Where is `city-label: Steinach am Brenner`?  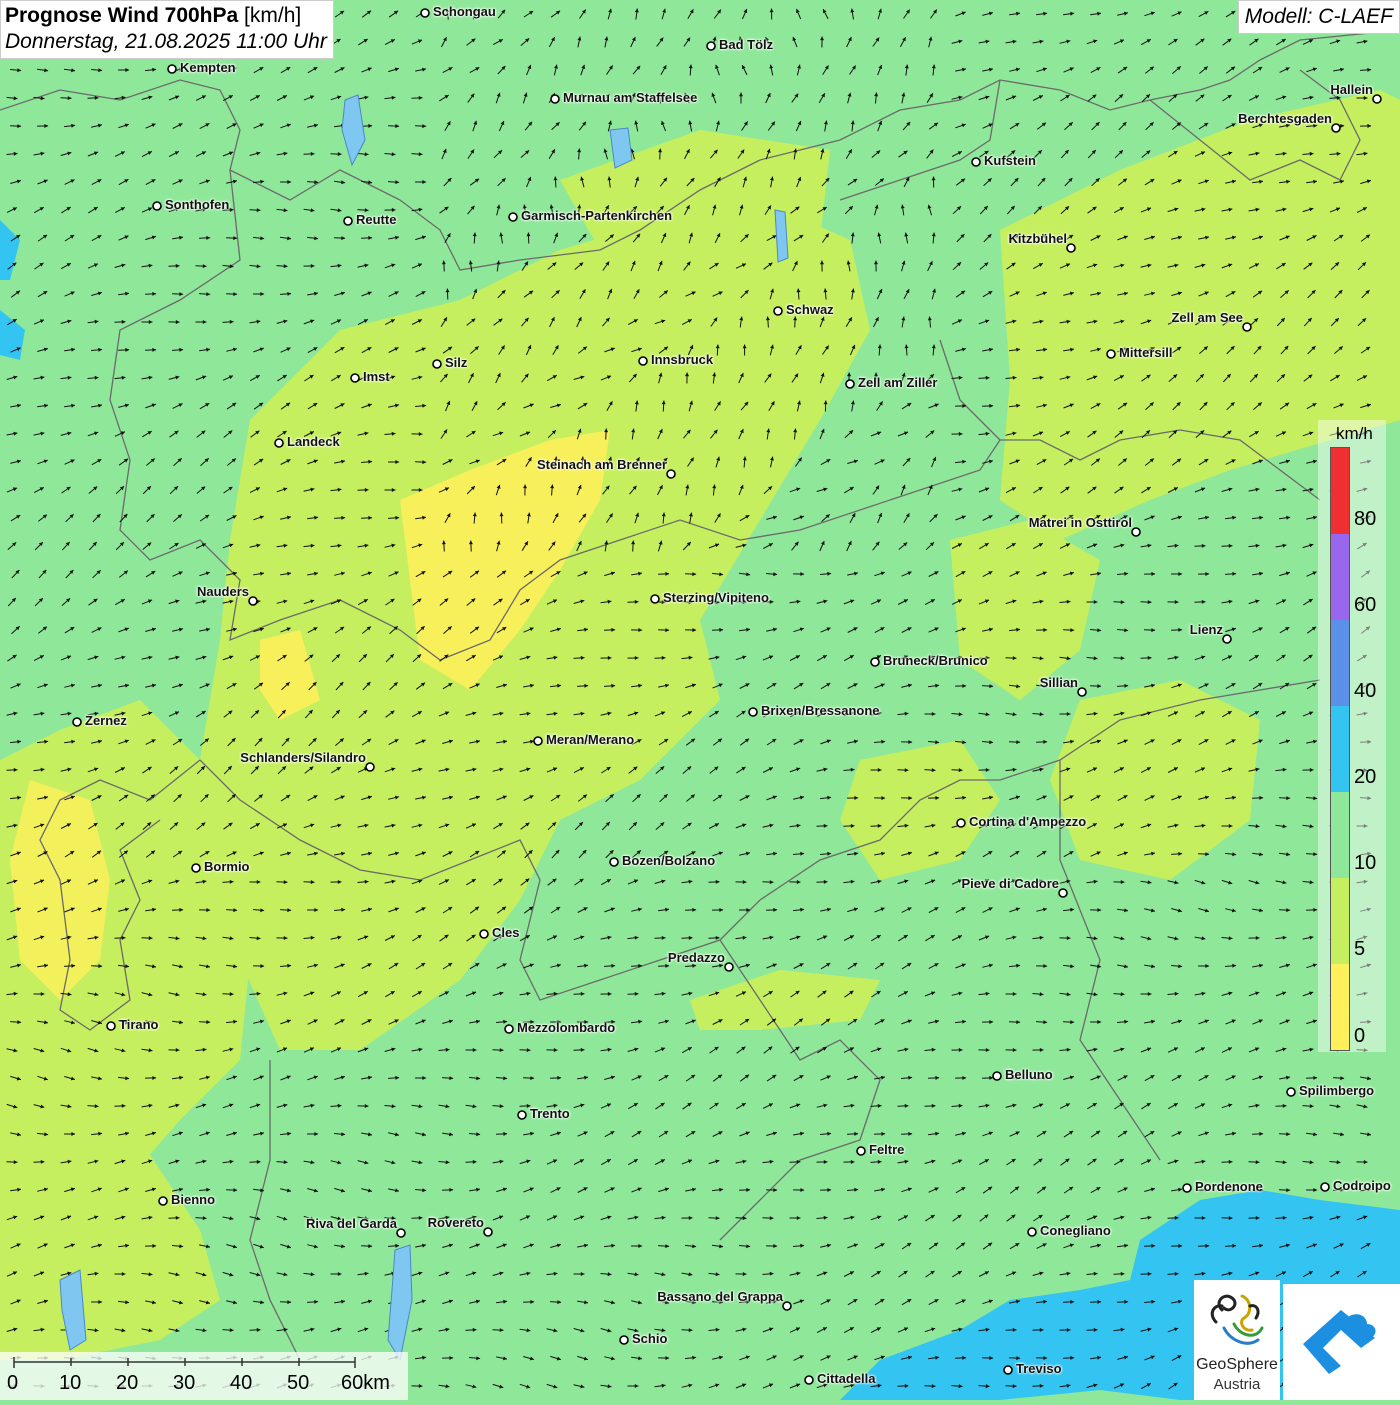 city-label: Steinach am Brenner is located at coordinates (602, 464).